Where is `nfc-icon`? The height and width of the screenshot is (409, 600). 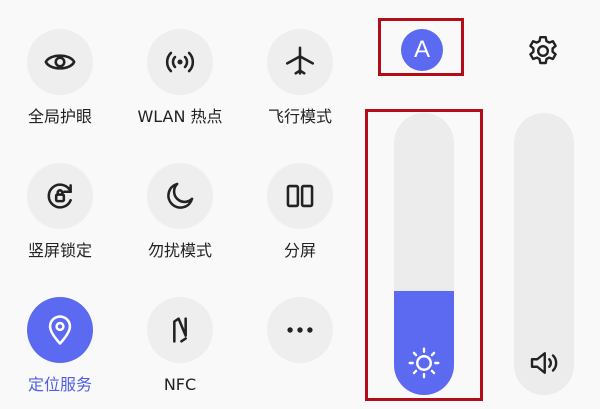 nfc-icon is located at coordinates (180, 330).